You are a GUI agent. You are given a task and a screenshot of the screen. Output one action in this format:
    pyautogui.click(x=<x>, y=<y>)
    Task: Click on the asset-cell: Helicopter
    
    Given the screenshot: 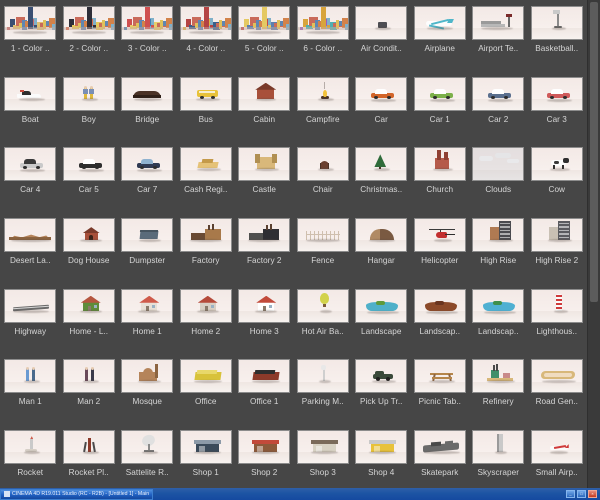 What is the action you would take?
    pyautogui.click(x=440, y=250)
    